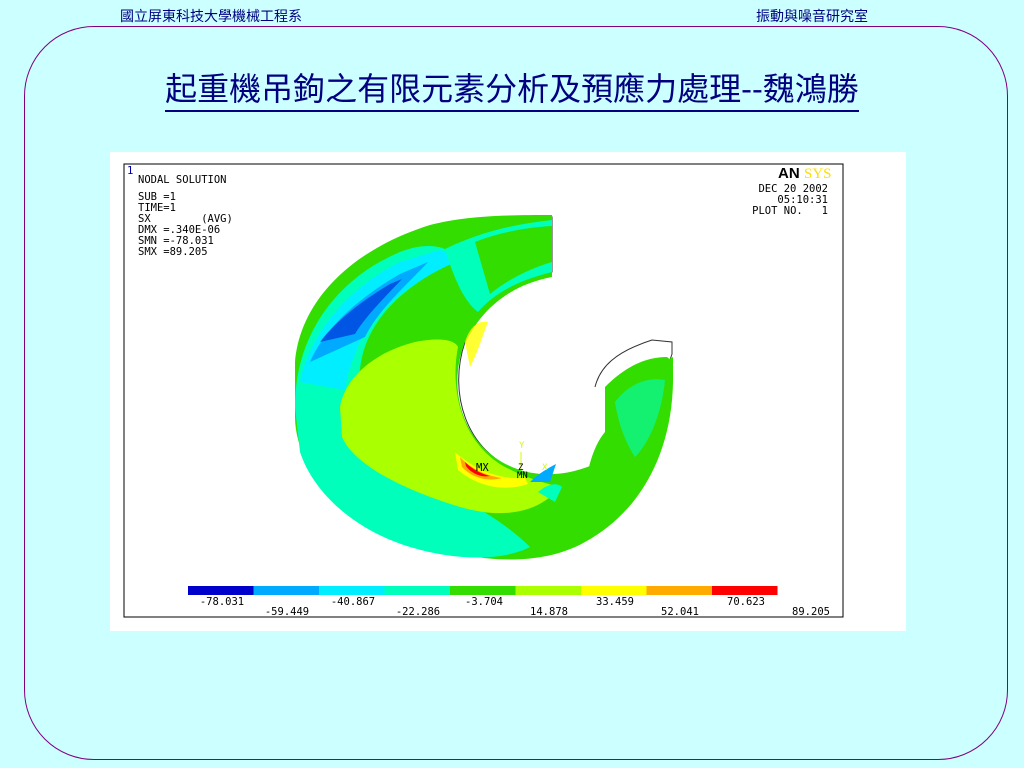 The height and width of the screenshot is (768, 1024). I want to click on legend-label-top-1: -40.867, so click(353, 602).